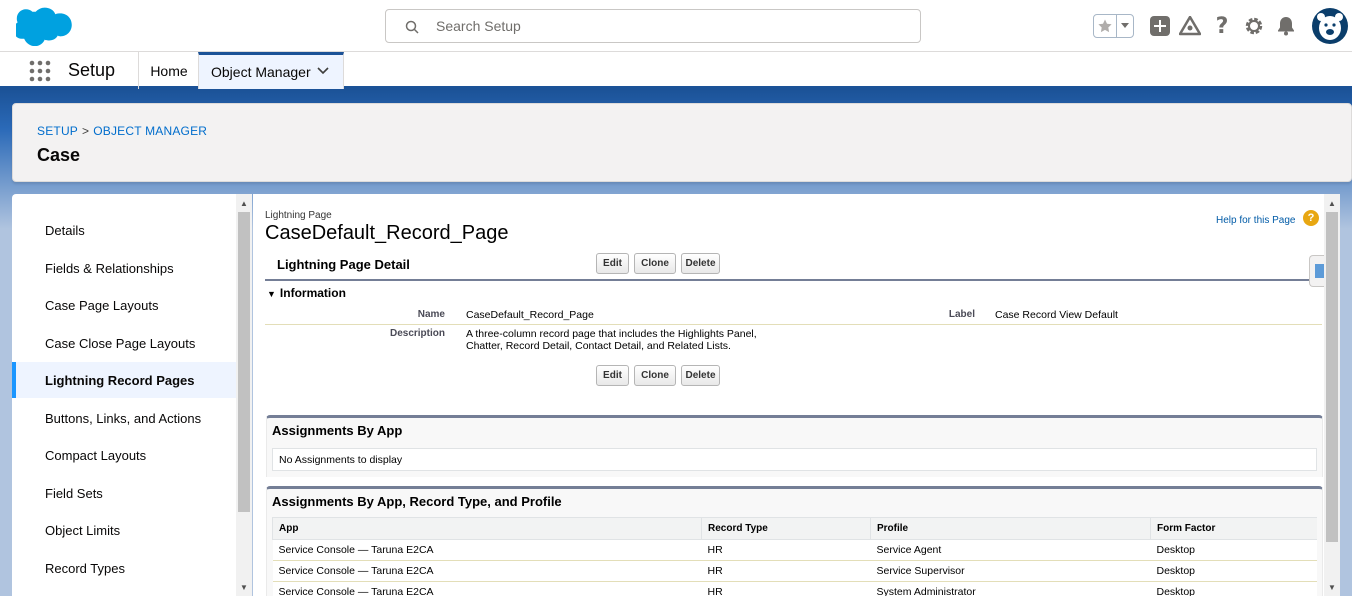 This screenshot has width=1352, height=596. What do you see at coordinates (700, 375) in the screenshot?
I see `delete-button-bottom: Delete` at bounding box center [700, 375].